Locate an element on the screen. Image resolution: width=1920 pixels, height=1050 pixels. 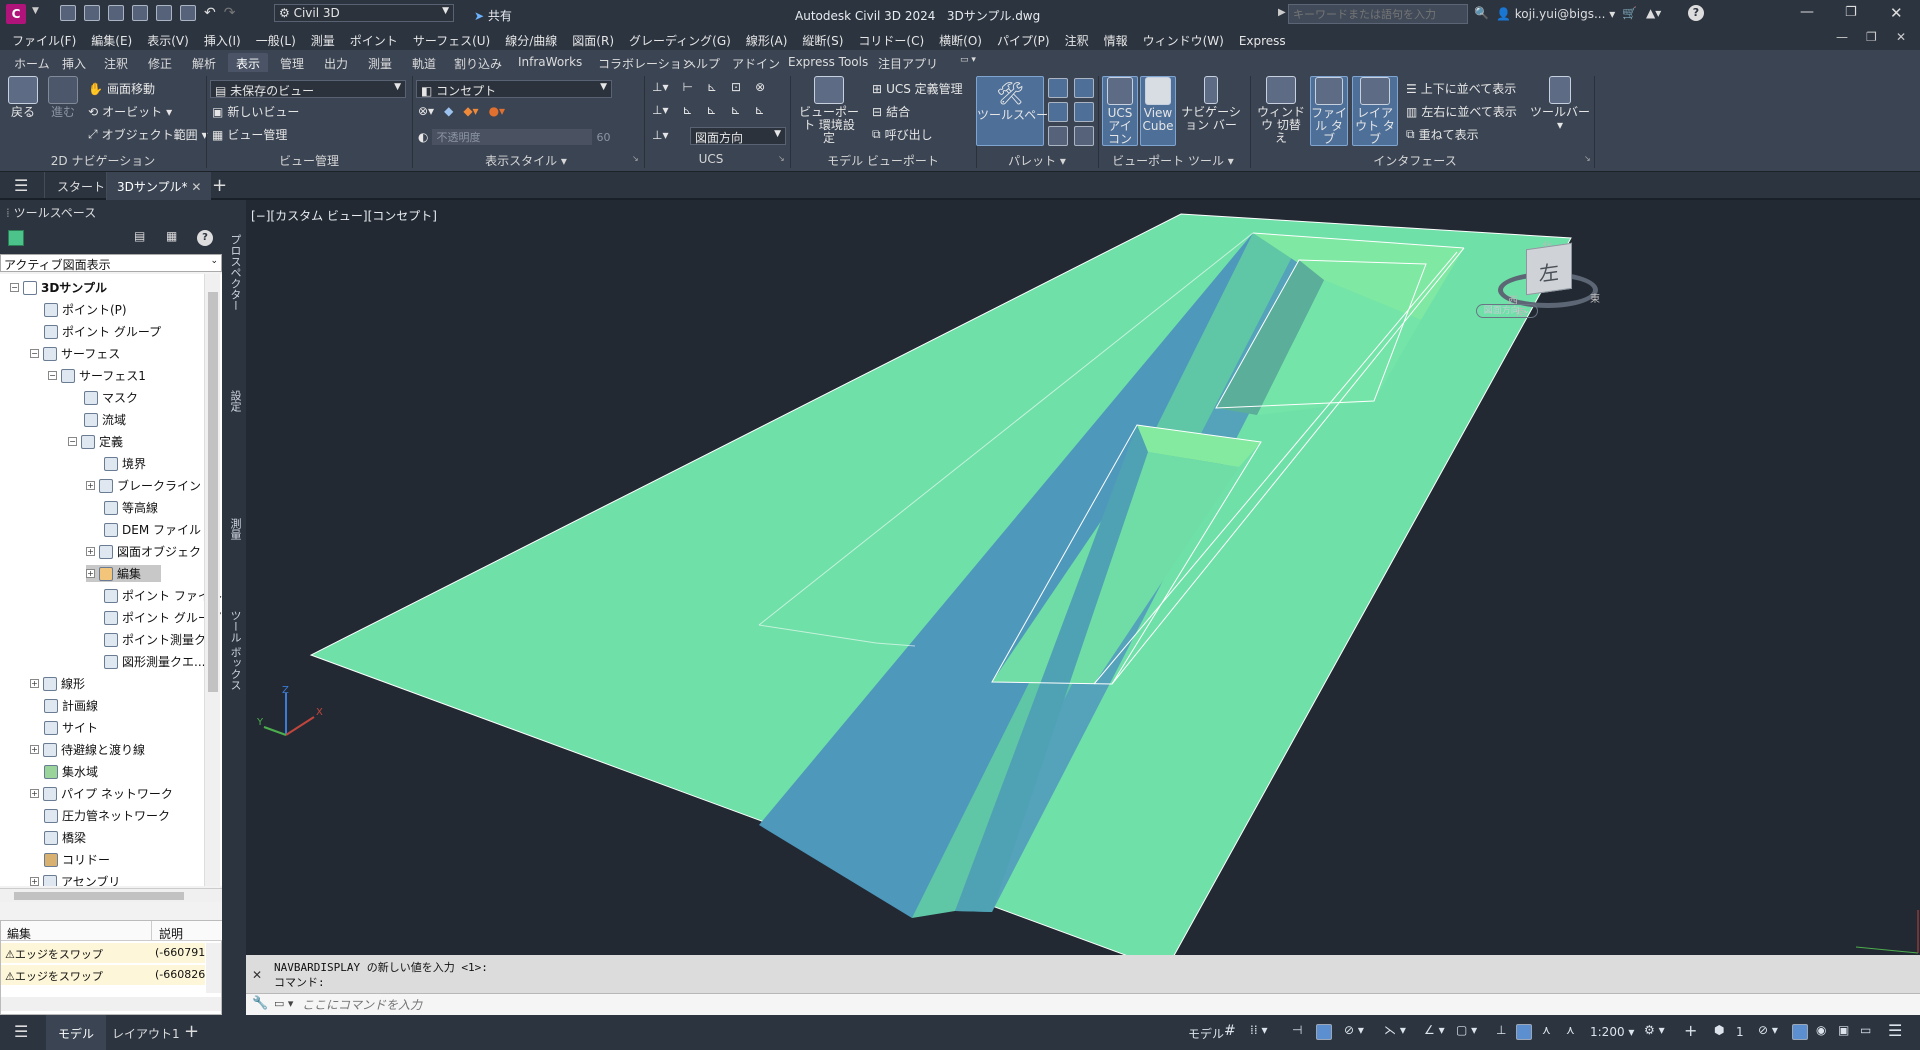
tab-output: 出力 is located at coordinates (336, 62).